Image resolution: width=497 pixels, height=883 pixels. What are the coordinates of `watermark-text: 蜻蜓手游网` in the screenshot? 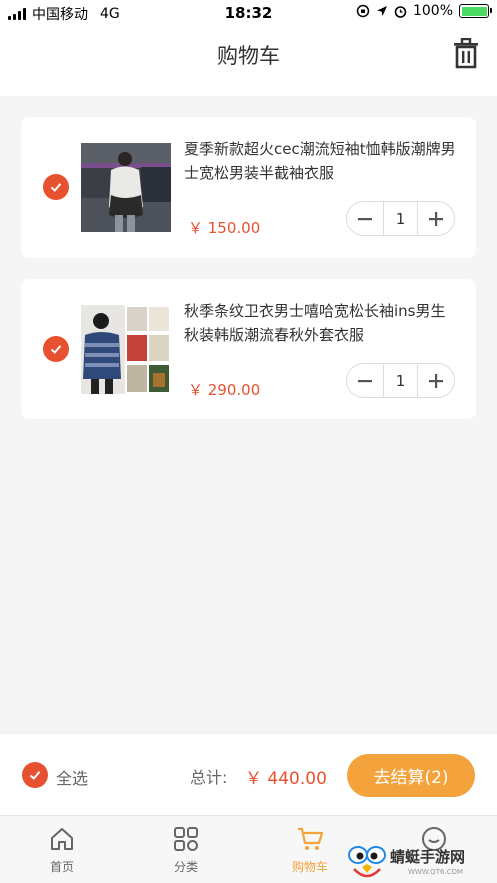 It's located at (428, 857).